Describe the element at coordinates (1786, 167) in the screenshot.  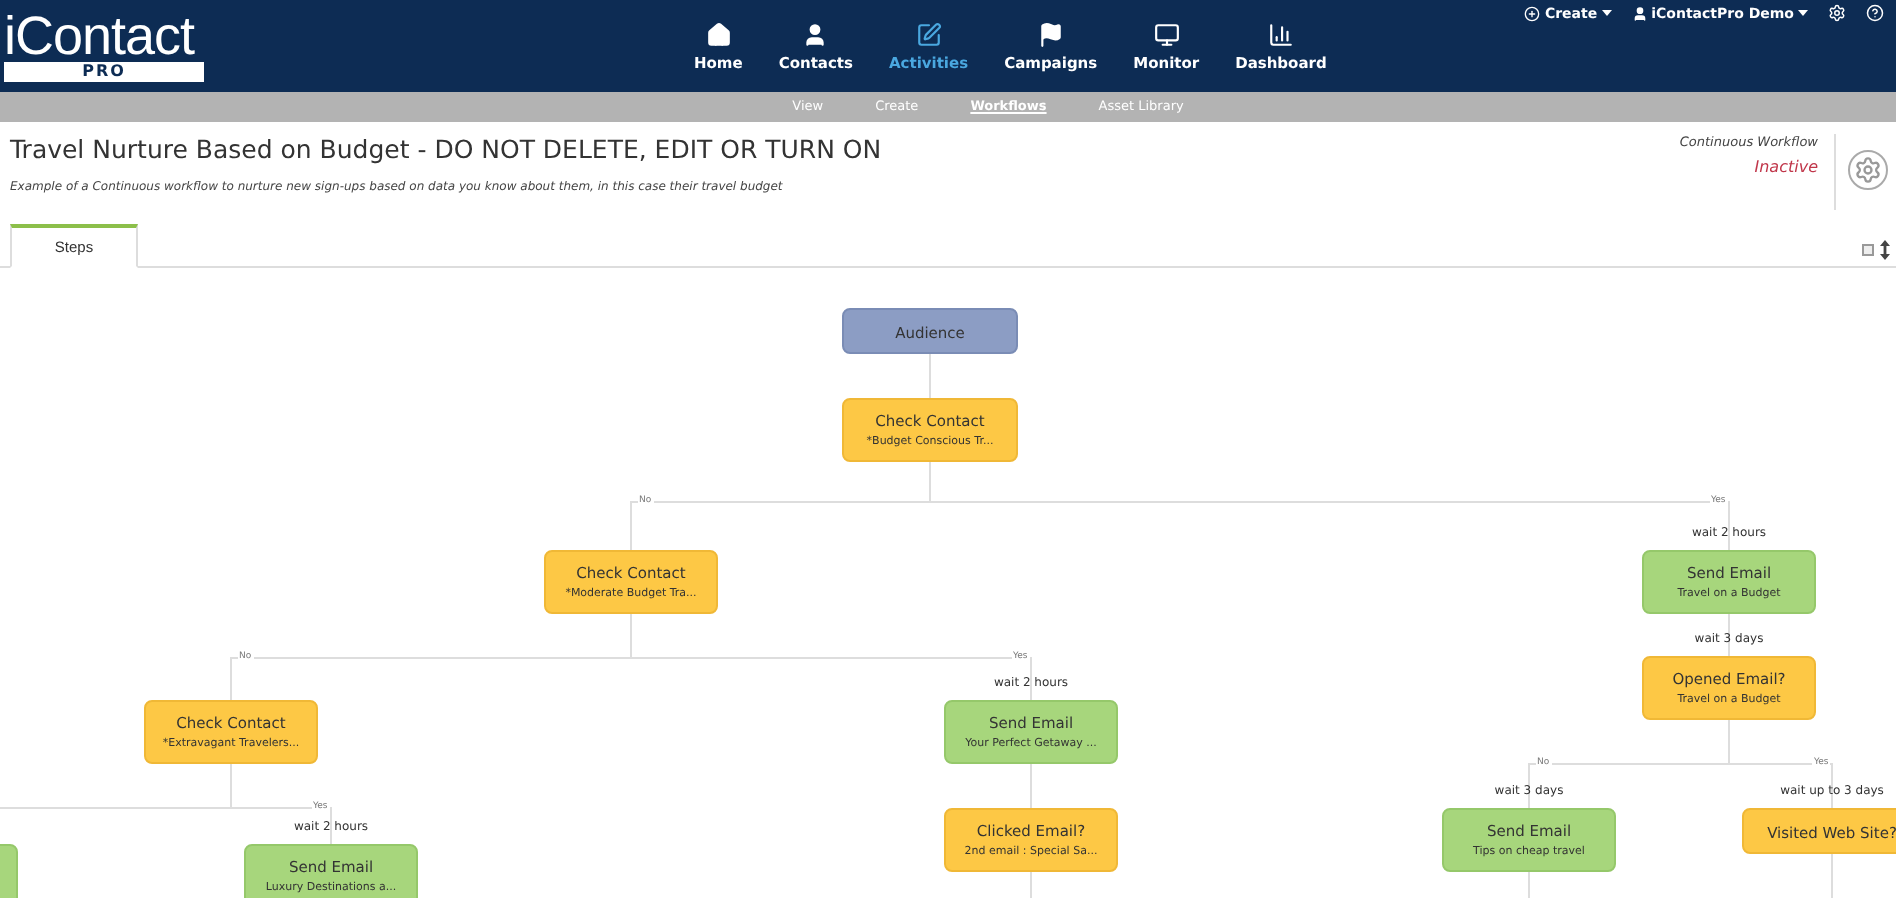
I see `workflow-status: Inactive` at that location.